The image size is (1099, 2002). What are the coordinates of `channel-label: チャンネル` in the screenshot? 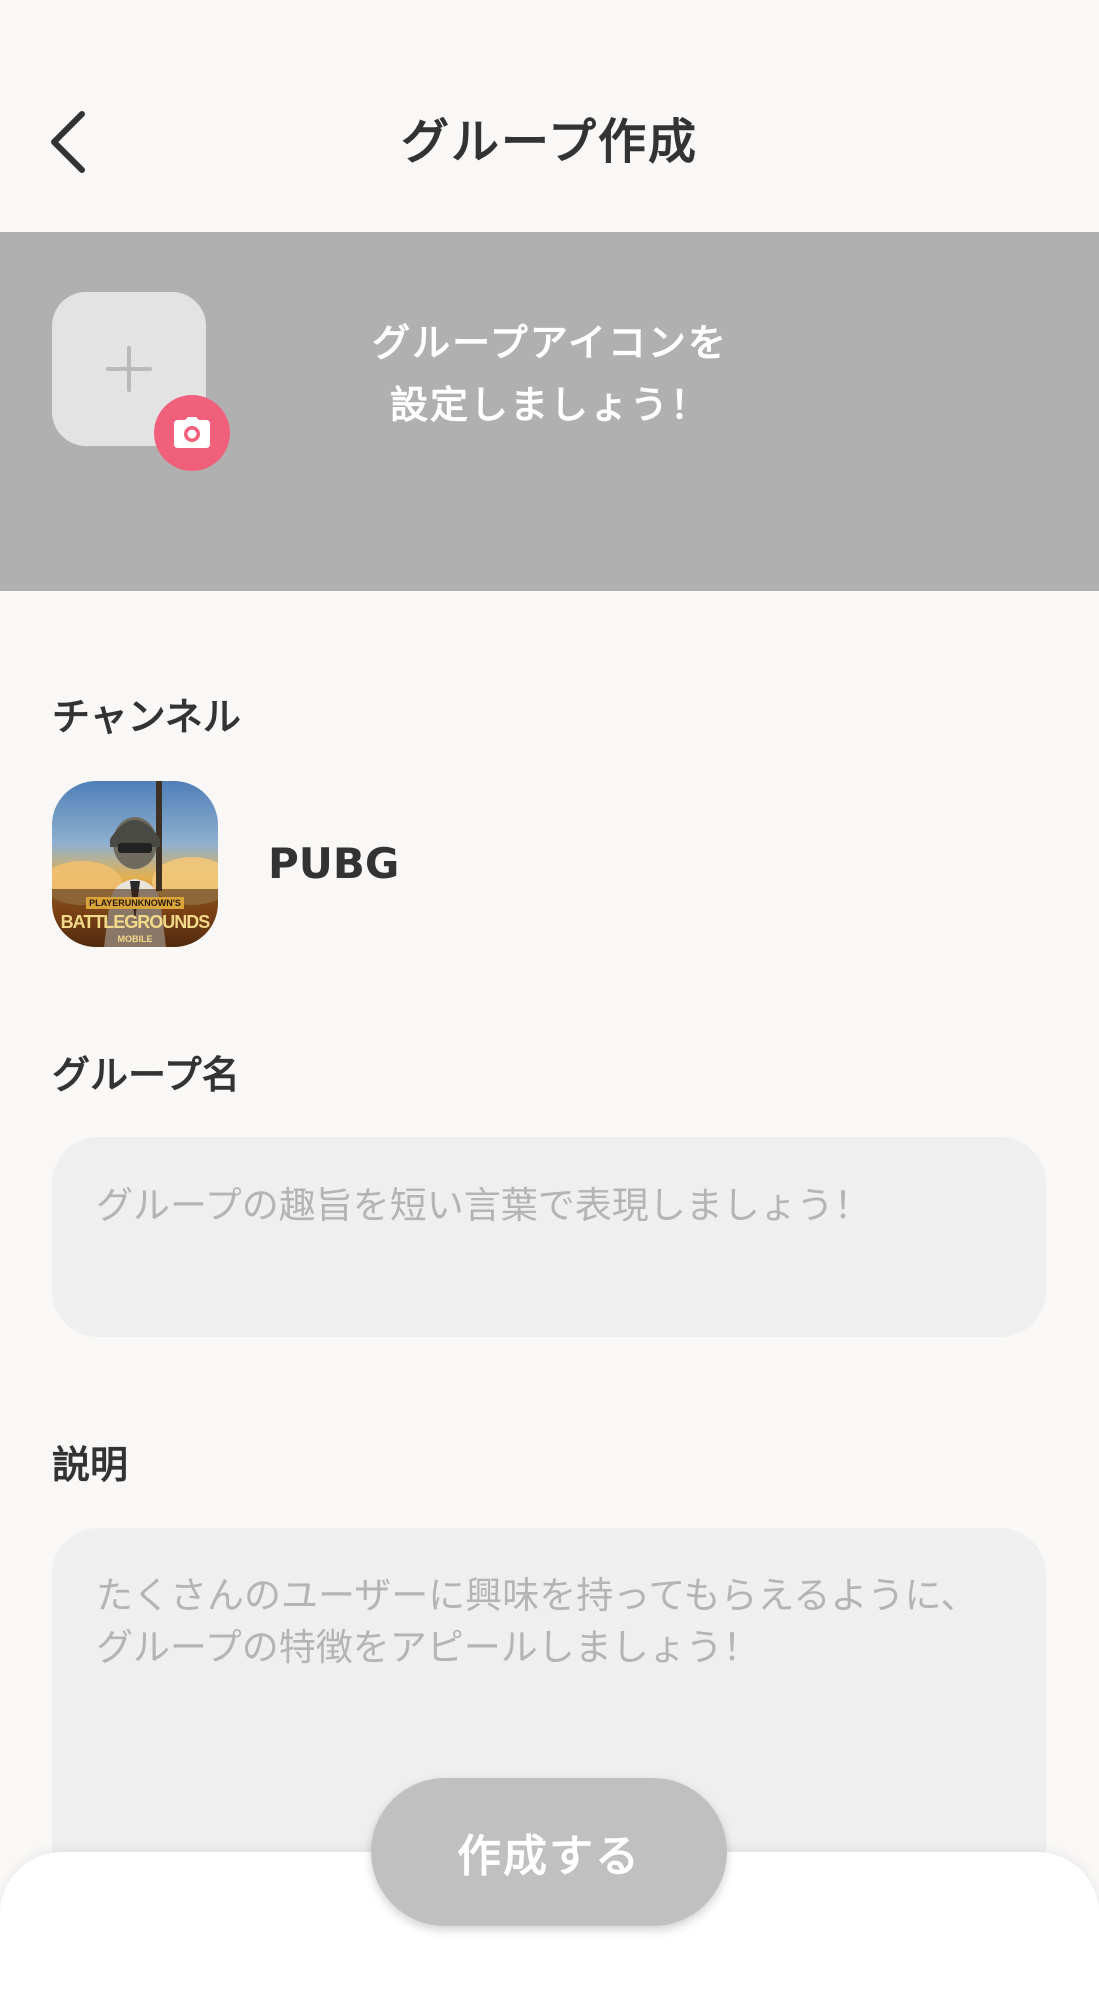 It's located at (146, 717).